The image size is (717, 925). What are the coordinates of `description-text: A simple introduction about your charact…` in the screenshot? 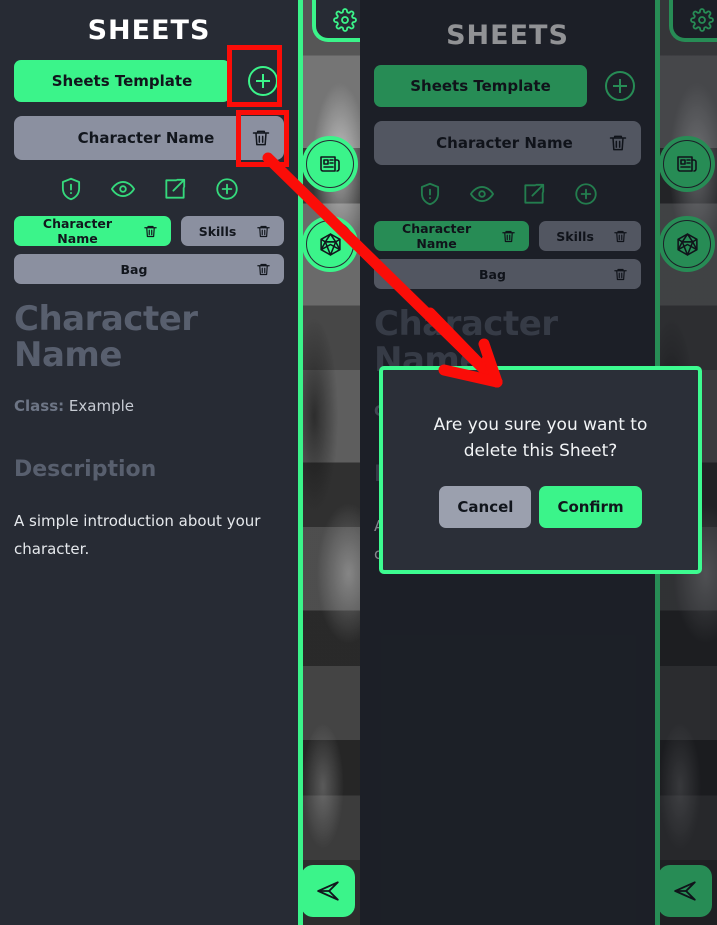 It's located at (137, 535).